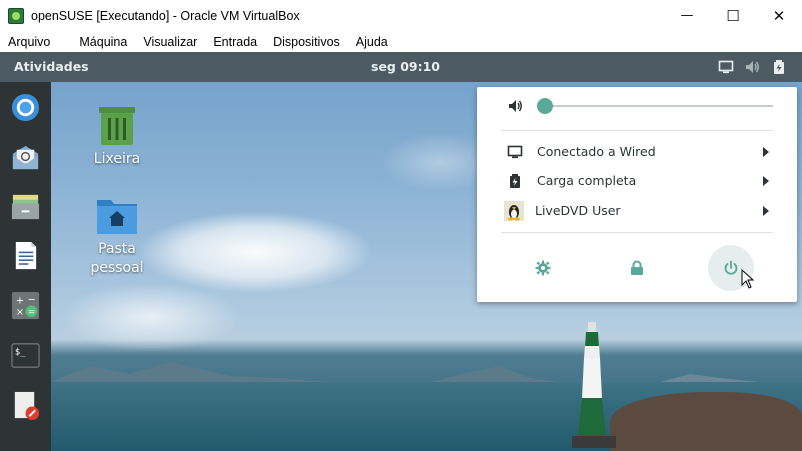 Image resolution: width=802 pixels, height=451 pixels. I want to click on menu-item-battery: Carga completa, so click(637, 181).